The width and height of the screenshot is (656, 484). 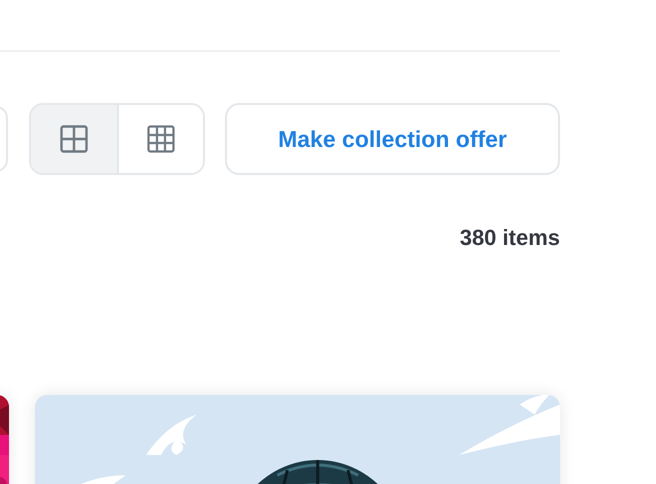 I want to click on small-grid-icon, so click(x=161, y=139).